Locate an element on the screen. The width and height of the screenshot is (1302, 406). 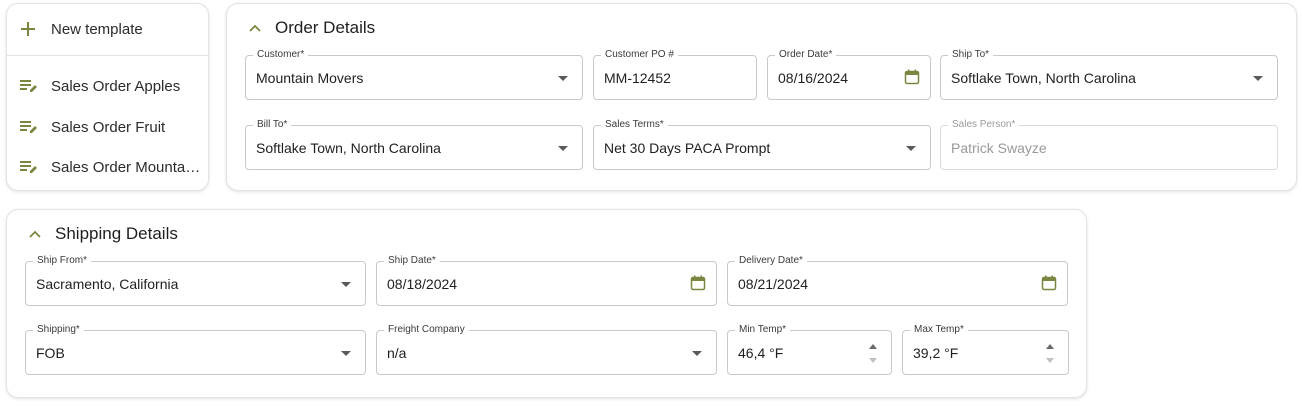
new-template-button: New template is located at coordinates (107, 29).